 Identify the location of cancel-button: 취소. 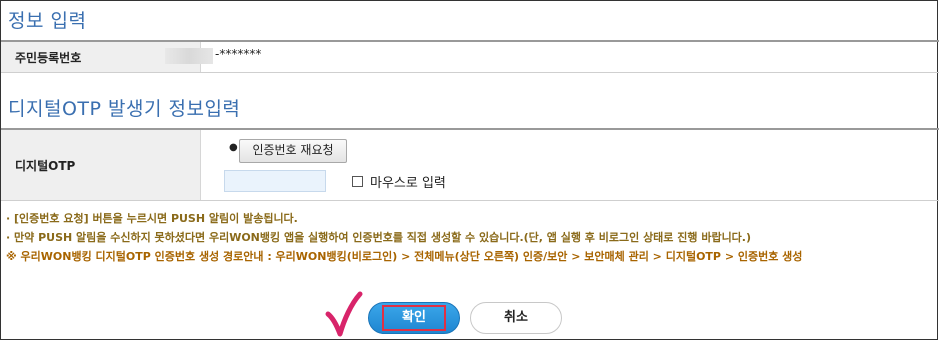
(516, 318).